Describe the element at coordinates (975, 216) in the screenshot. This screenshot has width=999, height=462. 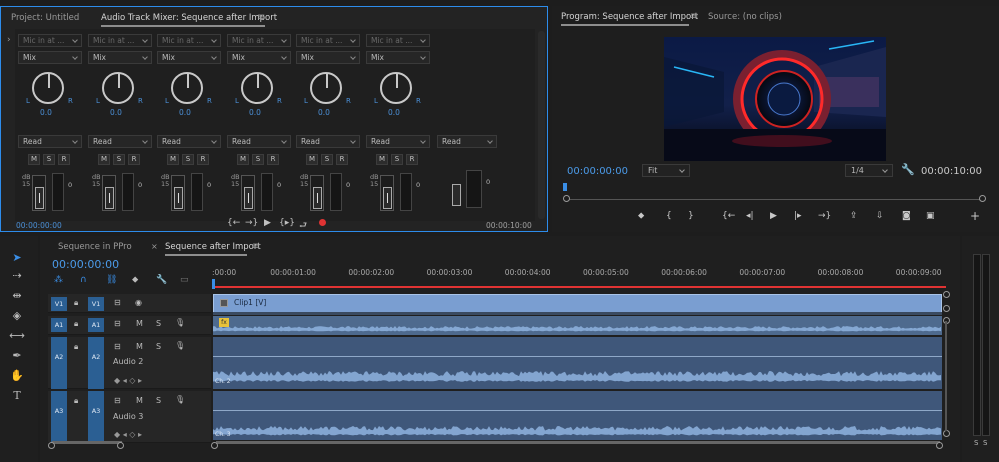
I see `add-button-icon: +` at that location.